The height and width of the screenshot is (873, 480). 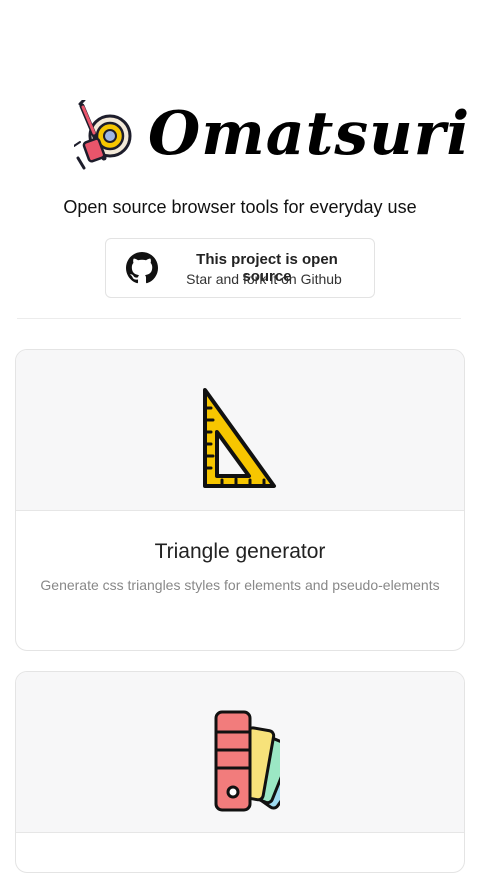 I want to click on logo: Omatsuri, so click(x=271, y=135).